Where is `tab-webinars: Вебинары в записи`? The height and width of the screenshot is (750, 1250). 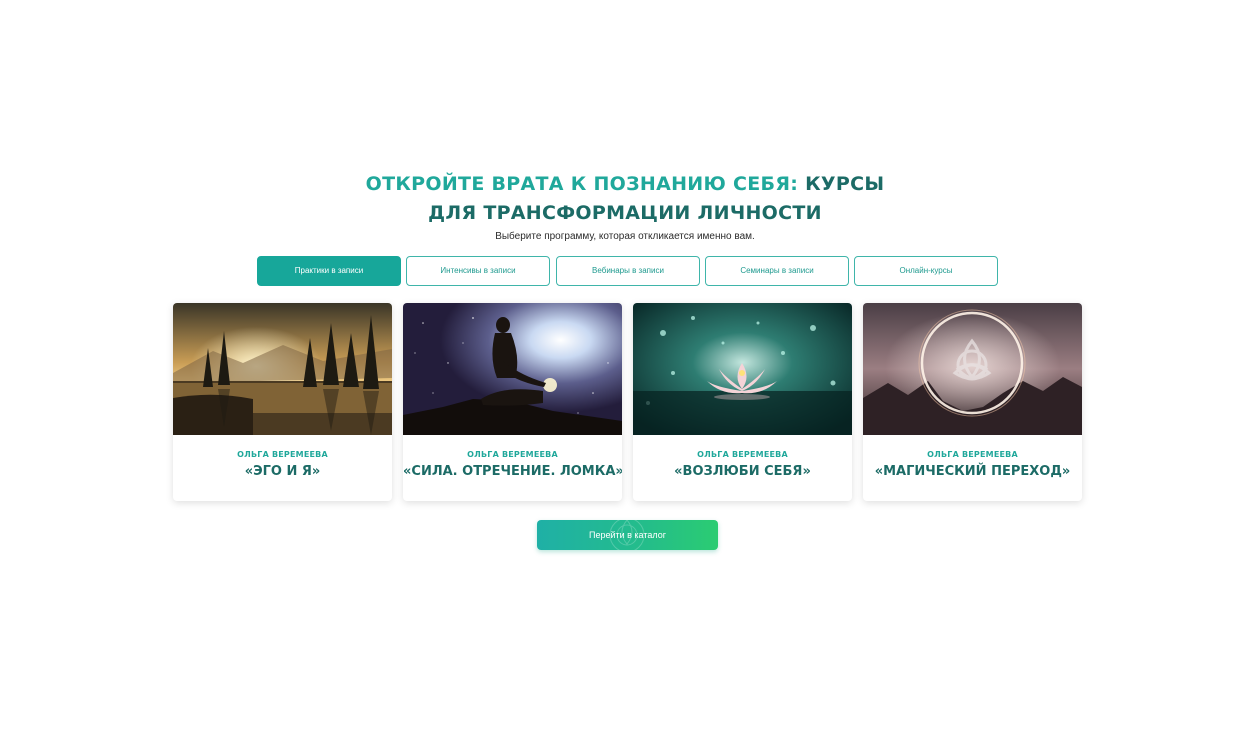 tab-webinars: Вебинары в записи is located at coordinates (628, 271).